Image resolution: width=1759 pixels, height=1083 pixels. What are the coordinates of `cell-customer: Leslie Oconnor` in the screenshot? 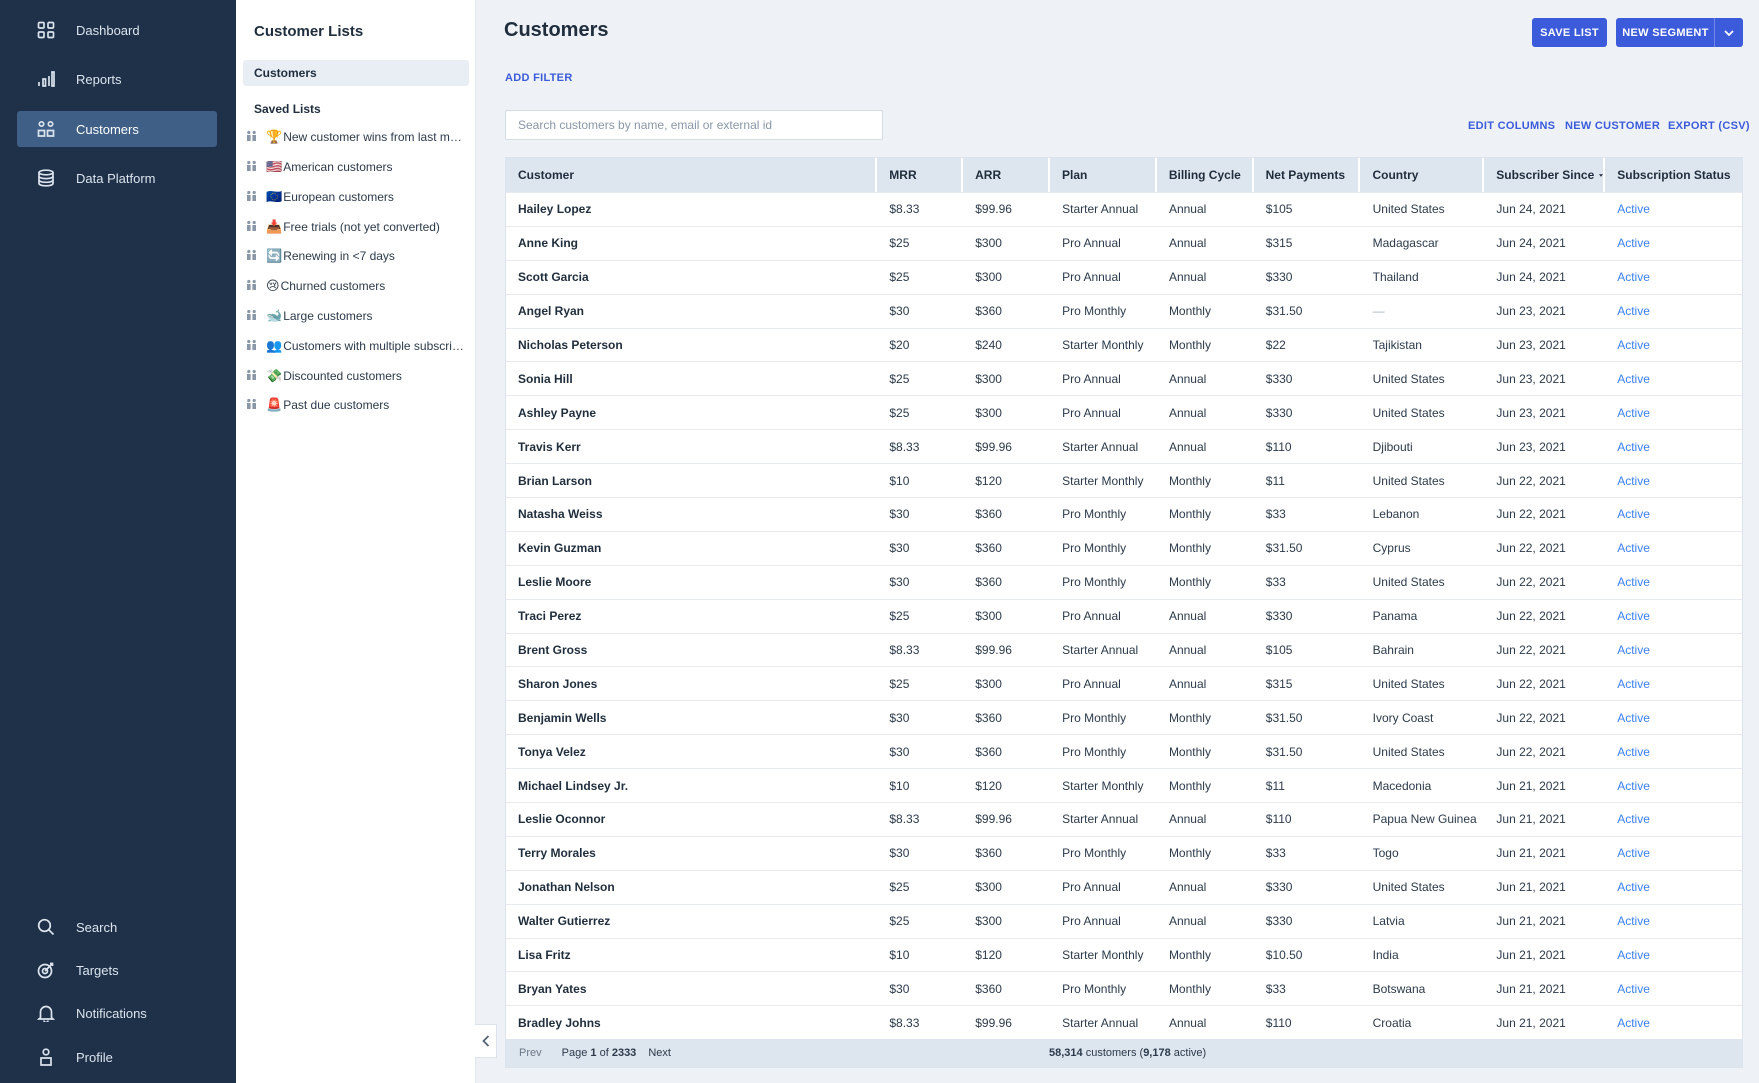 It's located at (691, 819).